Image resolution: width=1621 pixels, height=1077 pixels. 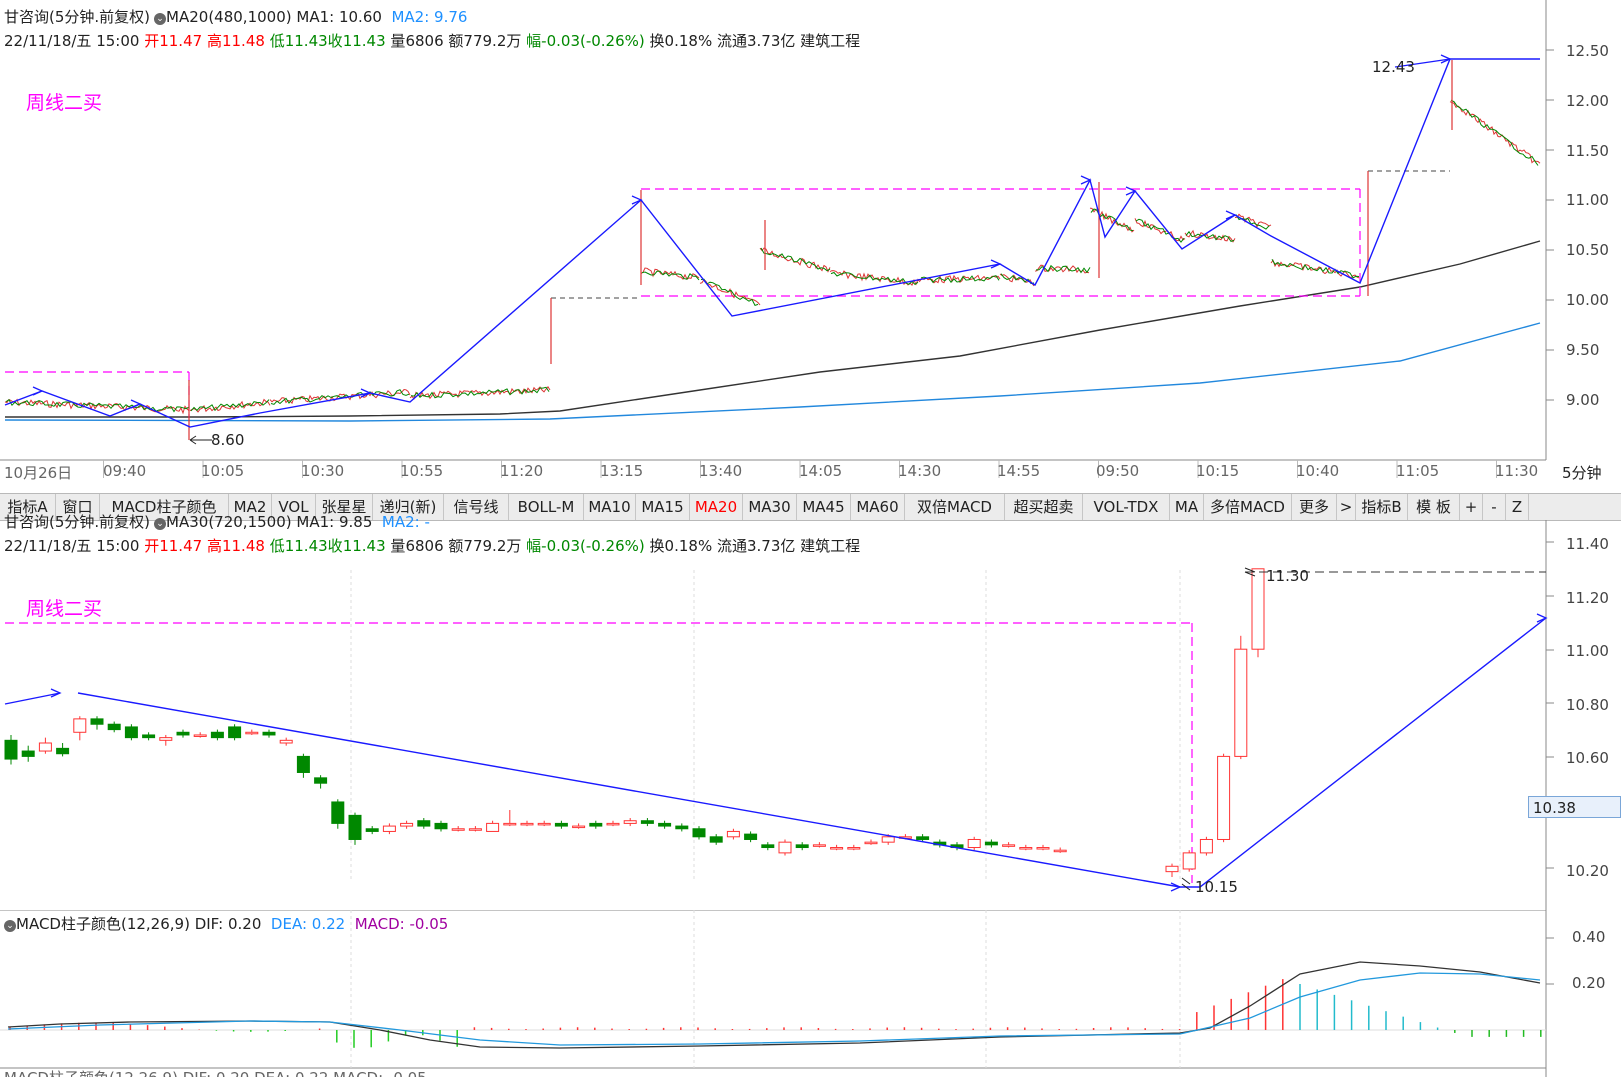 I want to click on period-selector: 5分钟, so click(x=1582, y=472).